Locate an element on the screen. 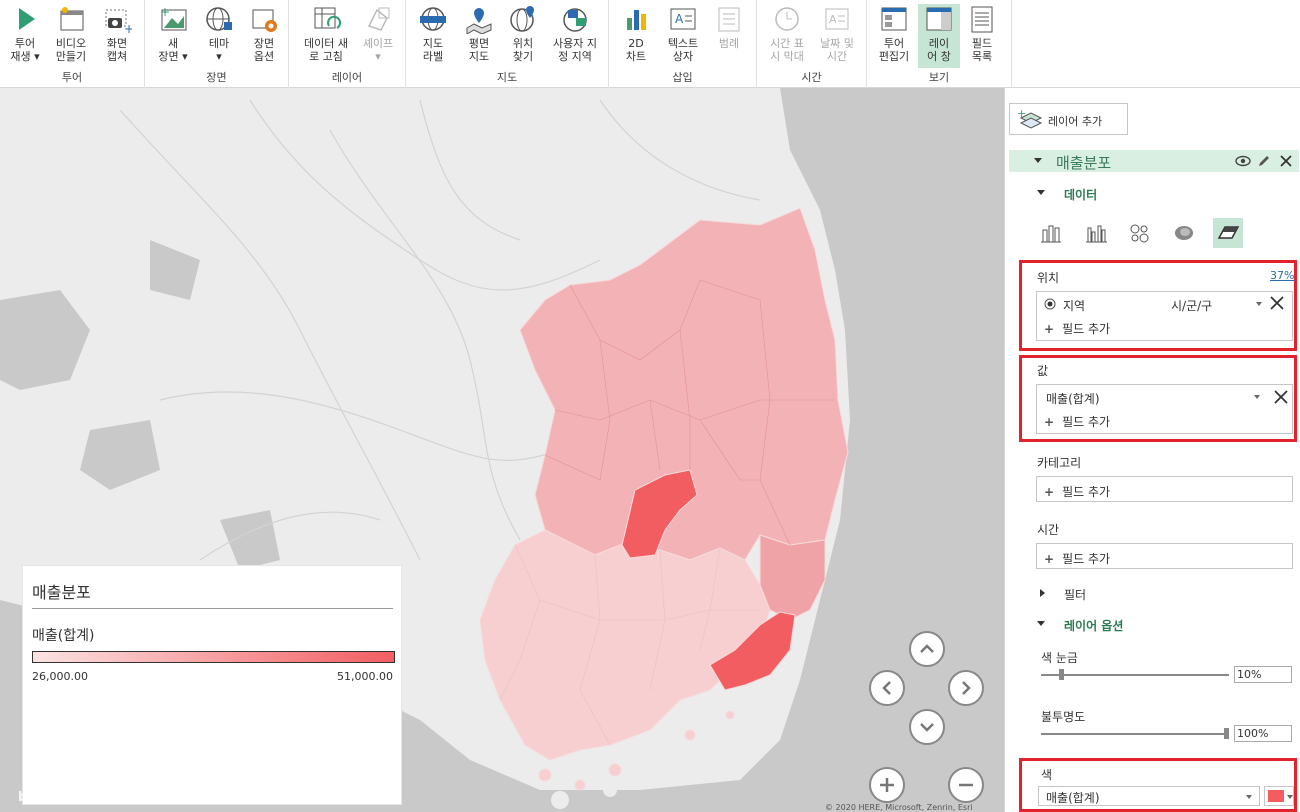 The image size is (1300, 812). time-field-box: + 필드 추가 is located at coordinates (1164, 556).